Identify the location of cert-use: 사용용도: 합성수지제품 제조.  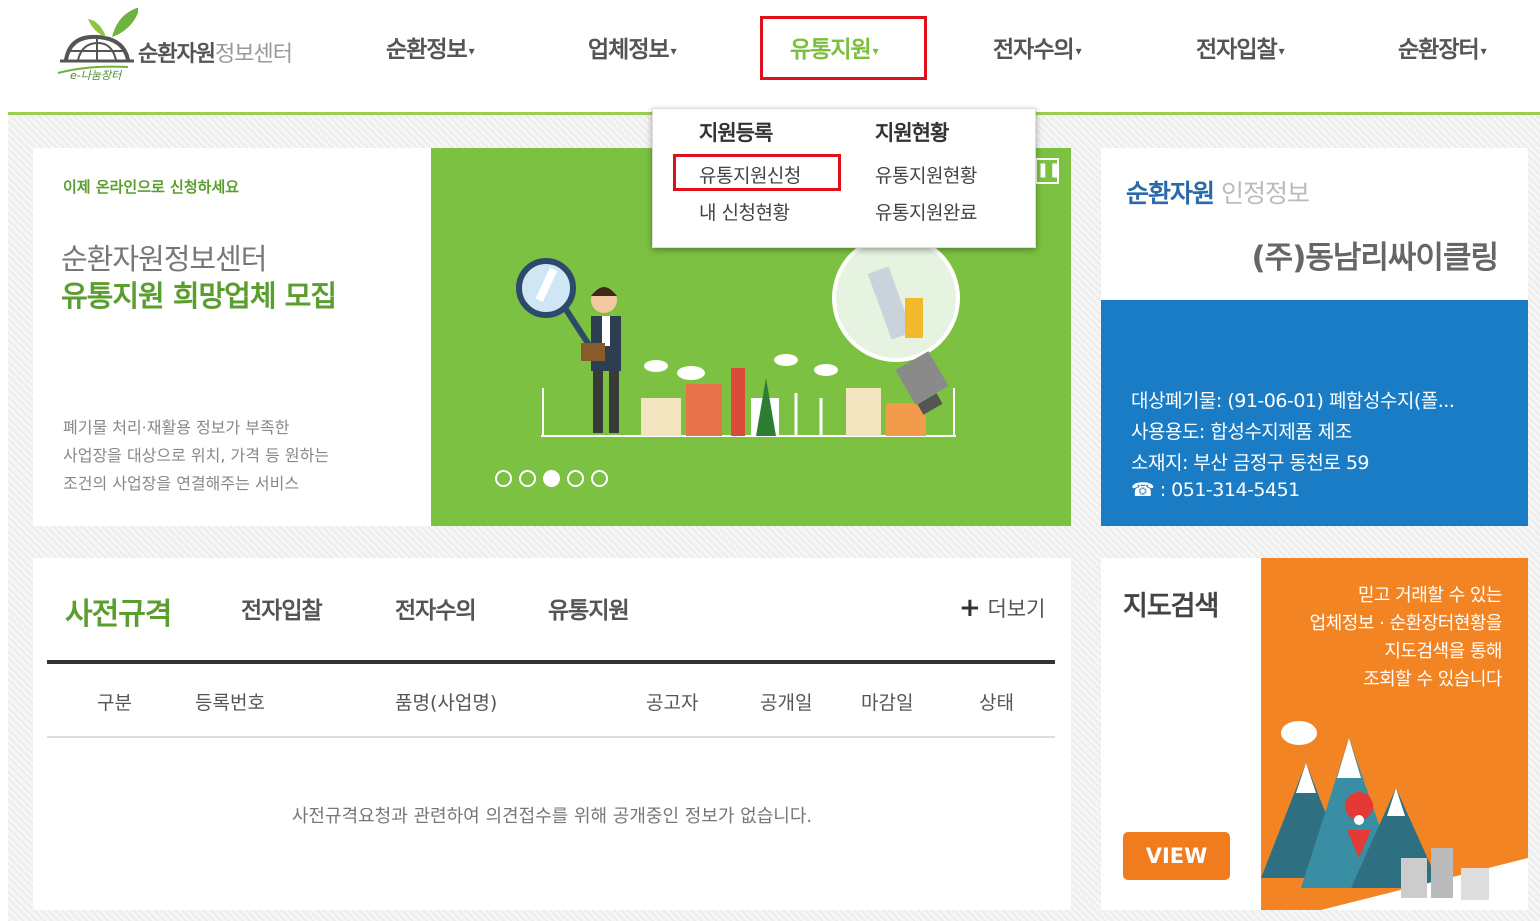
(1241, 432).